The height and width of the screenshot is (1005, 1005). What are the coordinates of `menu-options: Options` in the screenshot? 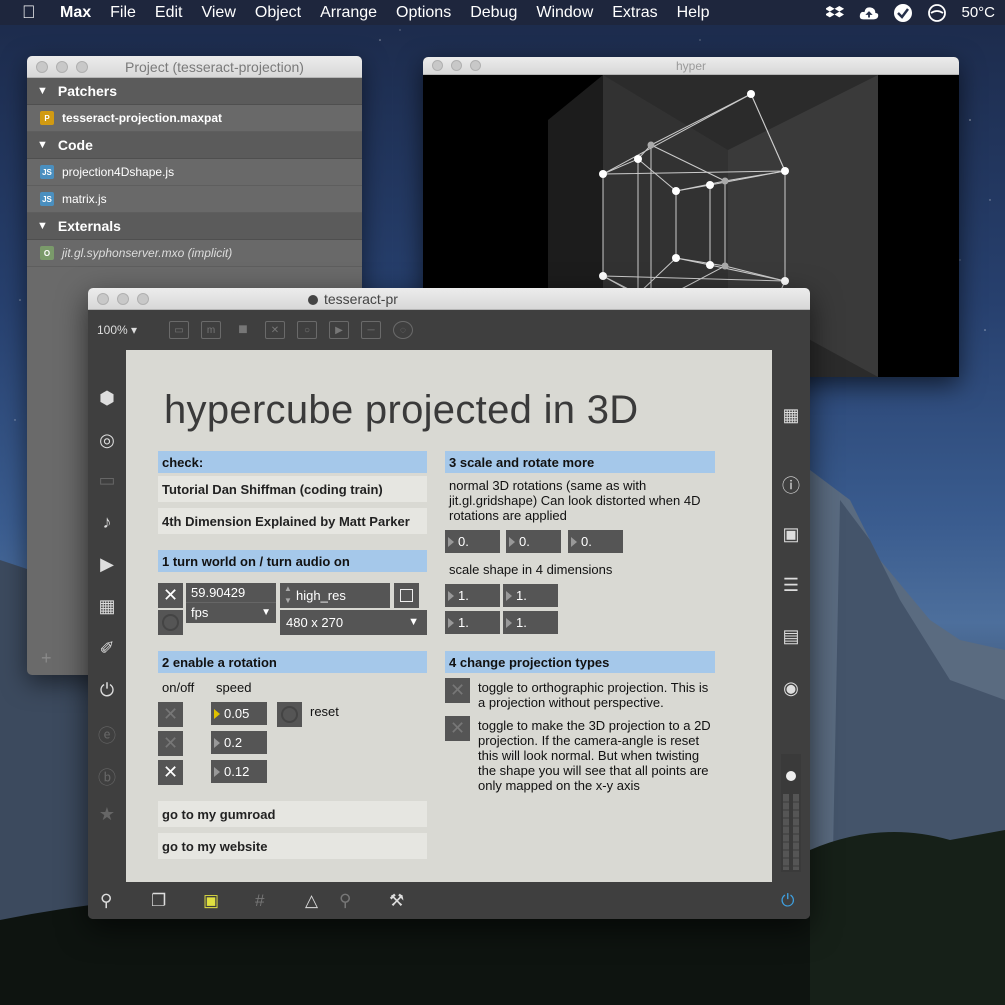 It's located at (423, 13).